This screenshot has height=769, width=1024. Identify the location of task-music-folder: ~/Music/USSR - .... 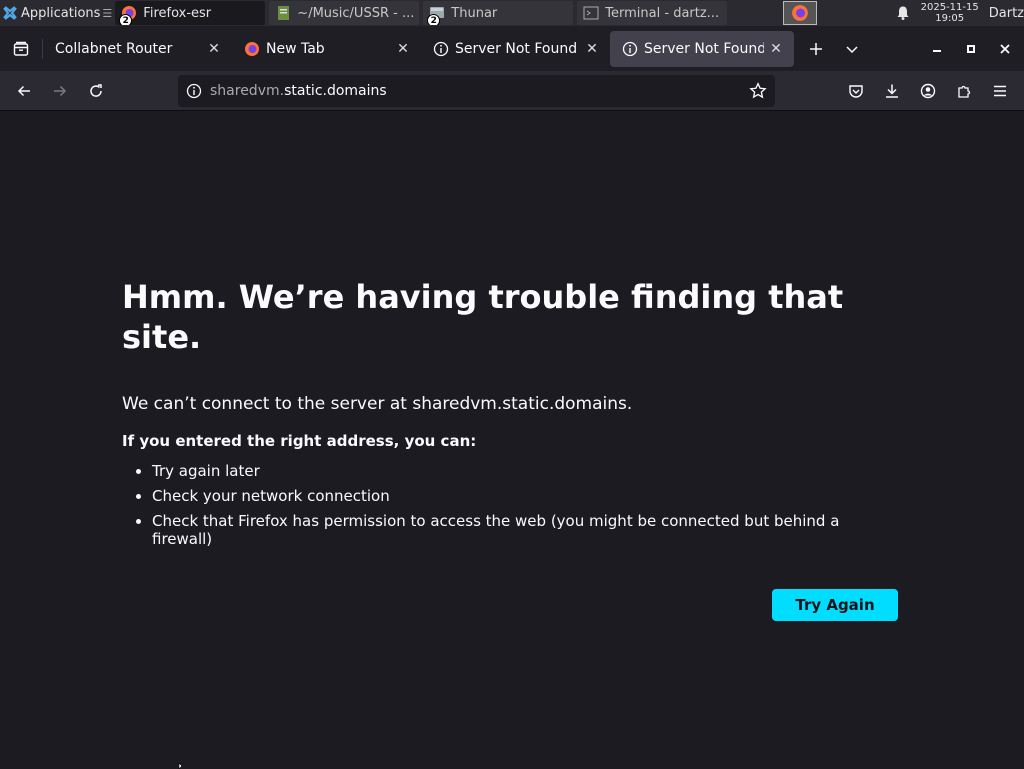
(344, 13).